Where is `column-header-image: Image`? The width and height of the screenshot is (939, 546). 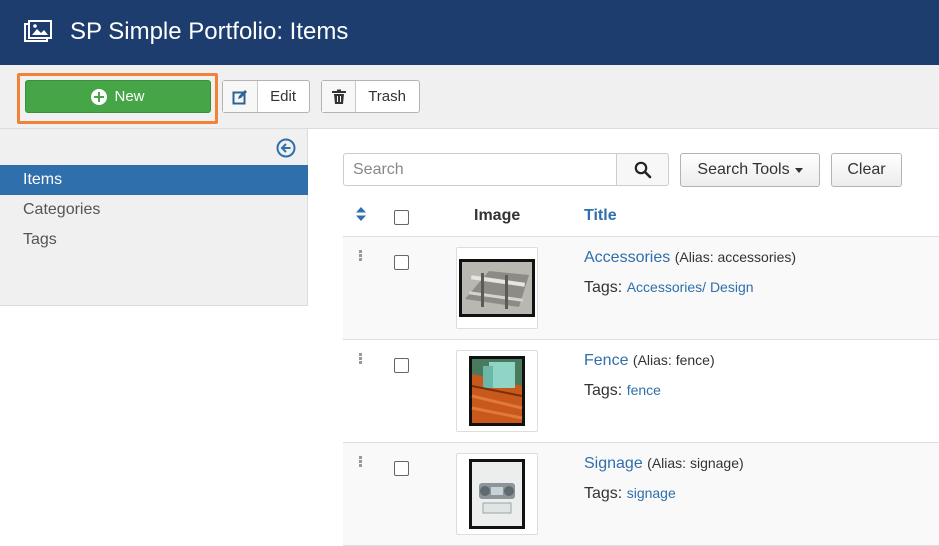
column-header-image: Image is located at coordinates (497, 215).